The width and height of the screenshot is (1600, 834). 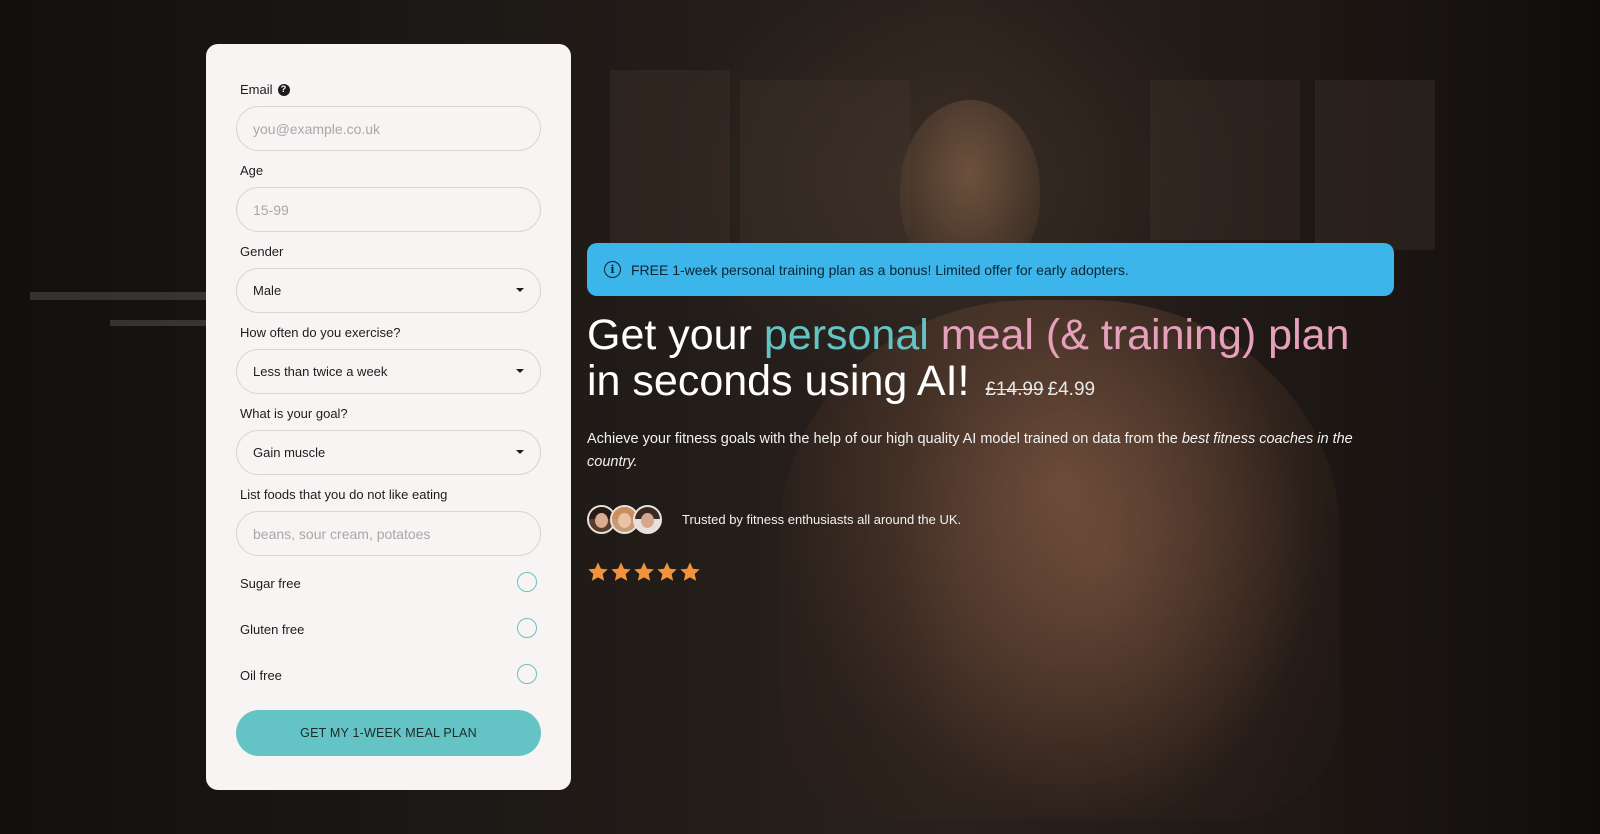 What do you see at coordinates (527, 628) in the screenshot?
I see `gluten-free-toggle` at bounding box center [527, 628].